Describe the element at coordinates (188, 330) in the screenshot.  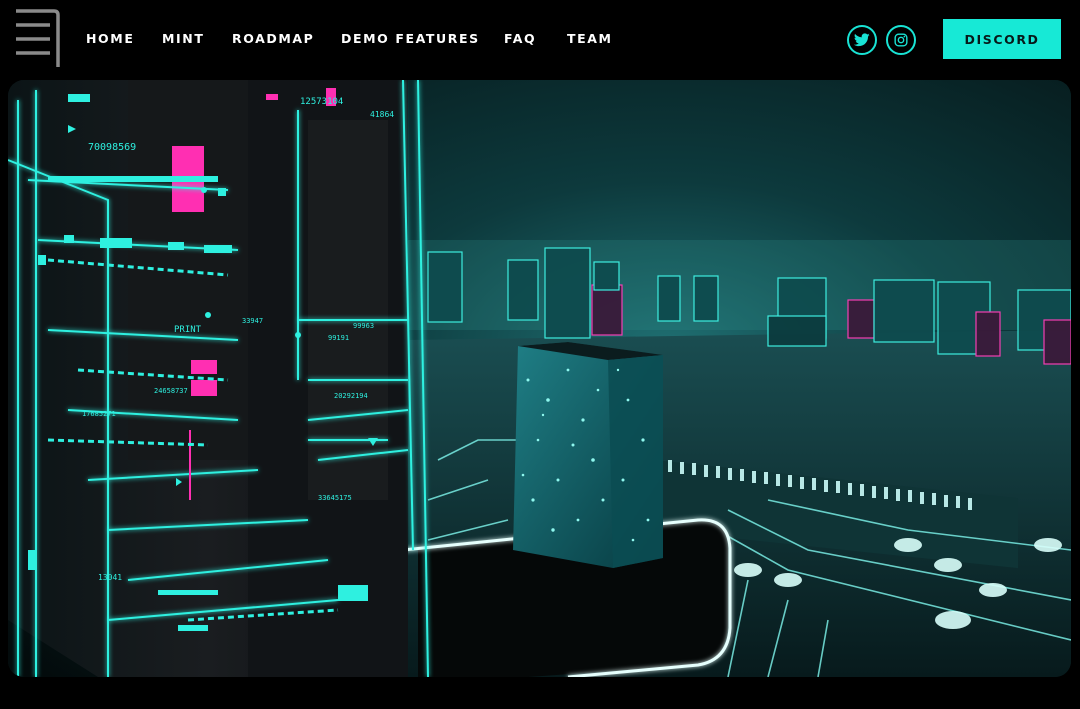
I see `hud-label-4: PRINT` at that location.